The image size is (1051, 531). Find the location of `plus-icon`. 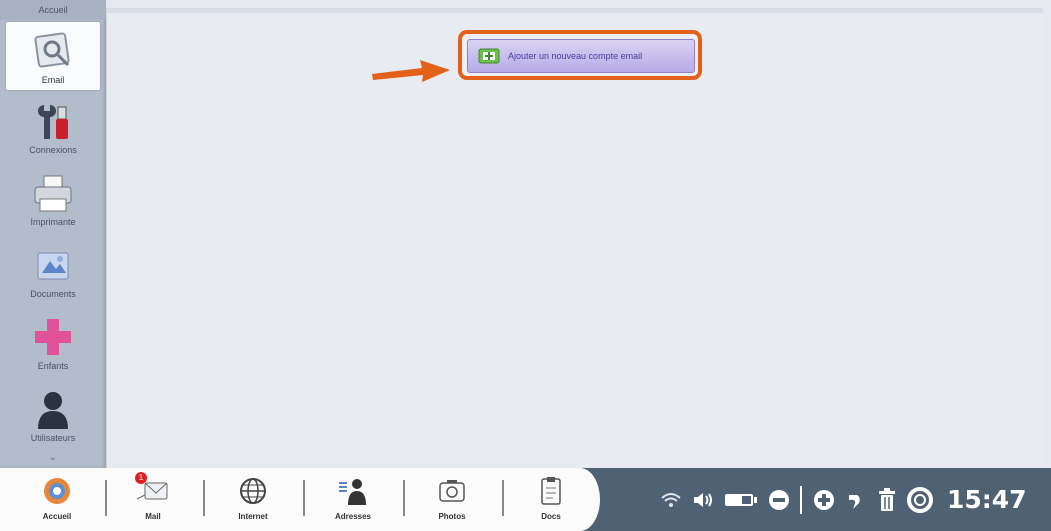

plus-icon is located at coordinates (53, 337).